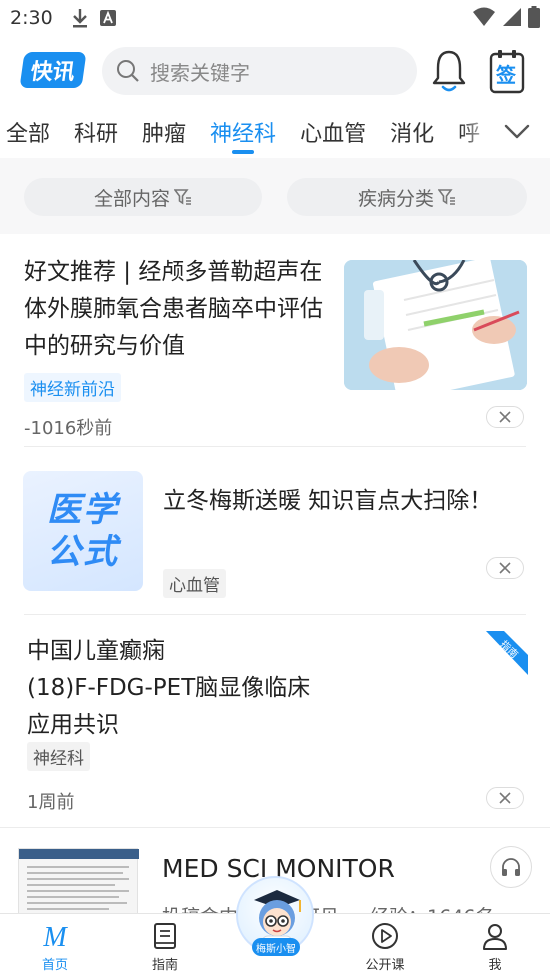 The image size is (550, 979). What do you see at coordinates (512, 17) in the screenshot?
I see `signal-icon` at bounding box center [512, 17].